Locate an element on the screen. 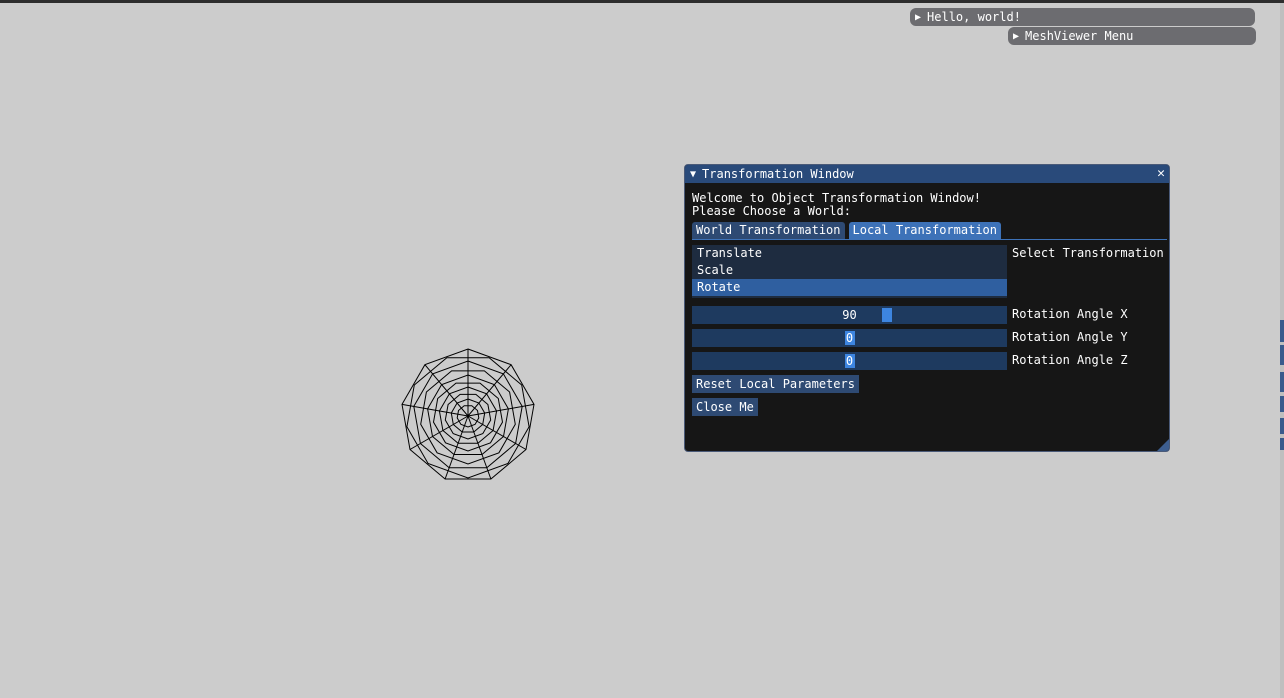 Image resolution: width=1284 pixels, height=698 pixels. rotation-x-value: 90 is located at coordinates (849, 315).